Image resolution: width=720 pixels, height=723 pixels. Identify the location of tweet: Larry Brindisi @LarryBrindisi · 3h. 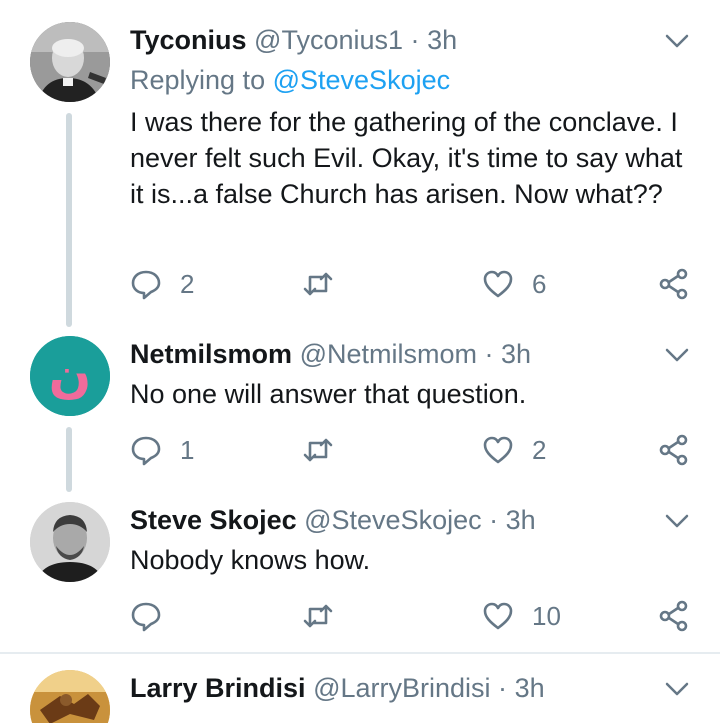
(360, 695).